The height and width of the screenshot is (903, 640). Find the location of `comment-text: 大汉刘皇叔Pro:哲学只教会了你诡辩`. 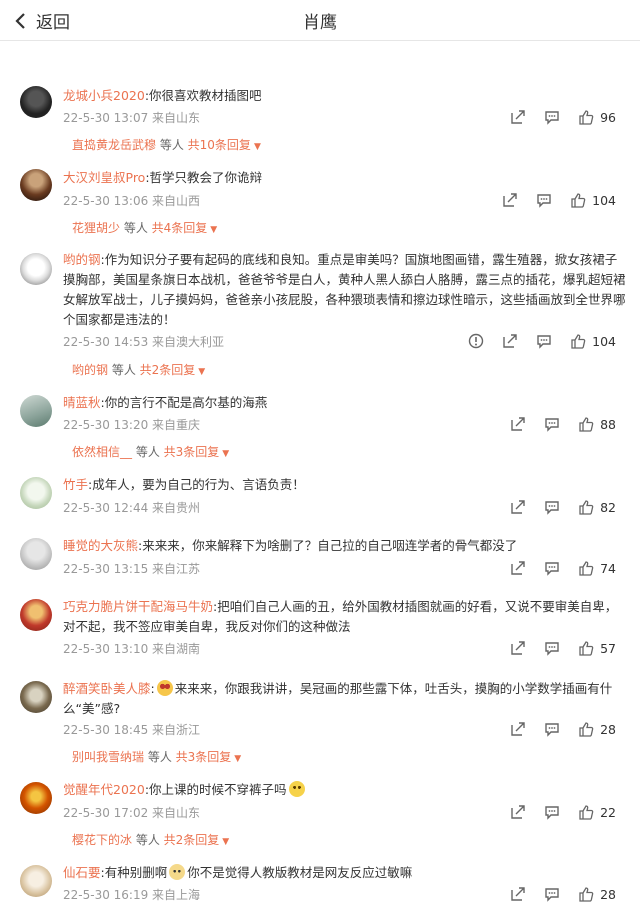

comment-text: 大汉刘皇叔Pro:哲学只教会了你诡辩 is located at coordinates (345, 178).